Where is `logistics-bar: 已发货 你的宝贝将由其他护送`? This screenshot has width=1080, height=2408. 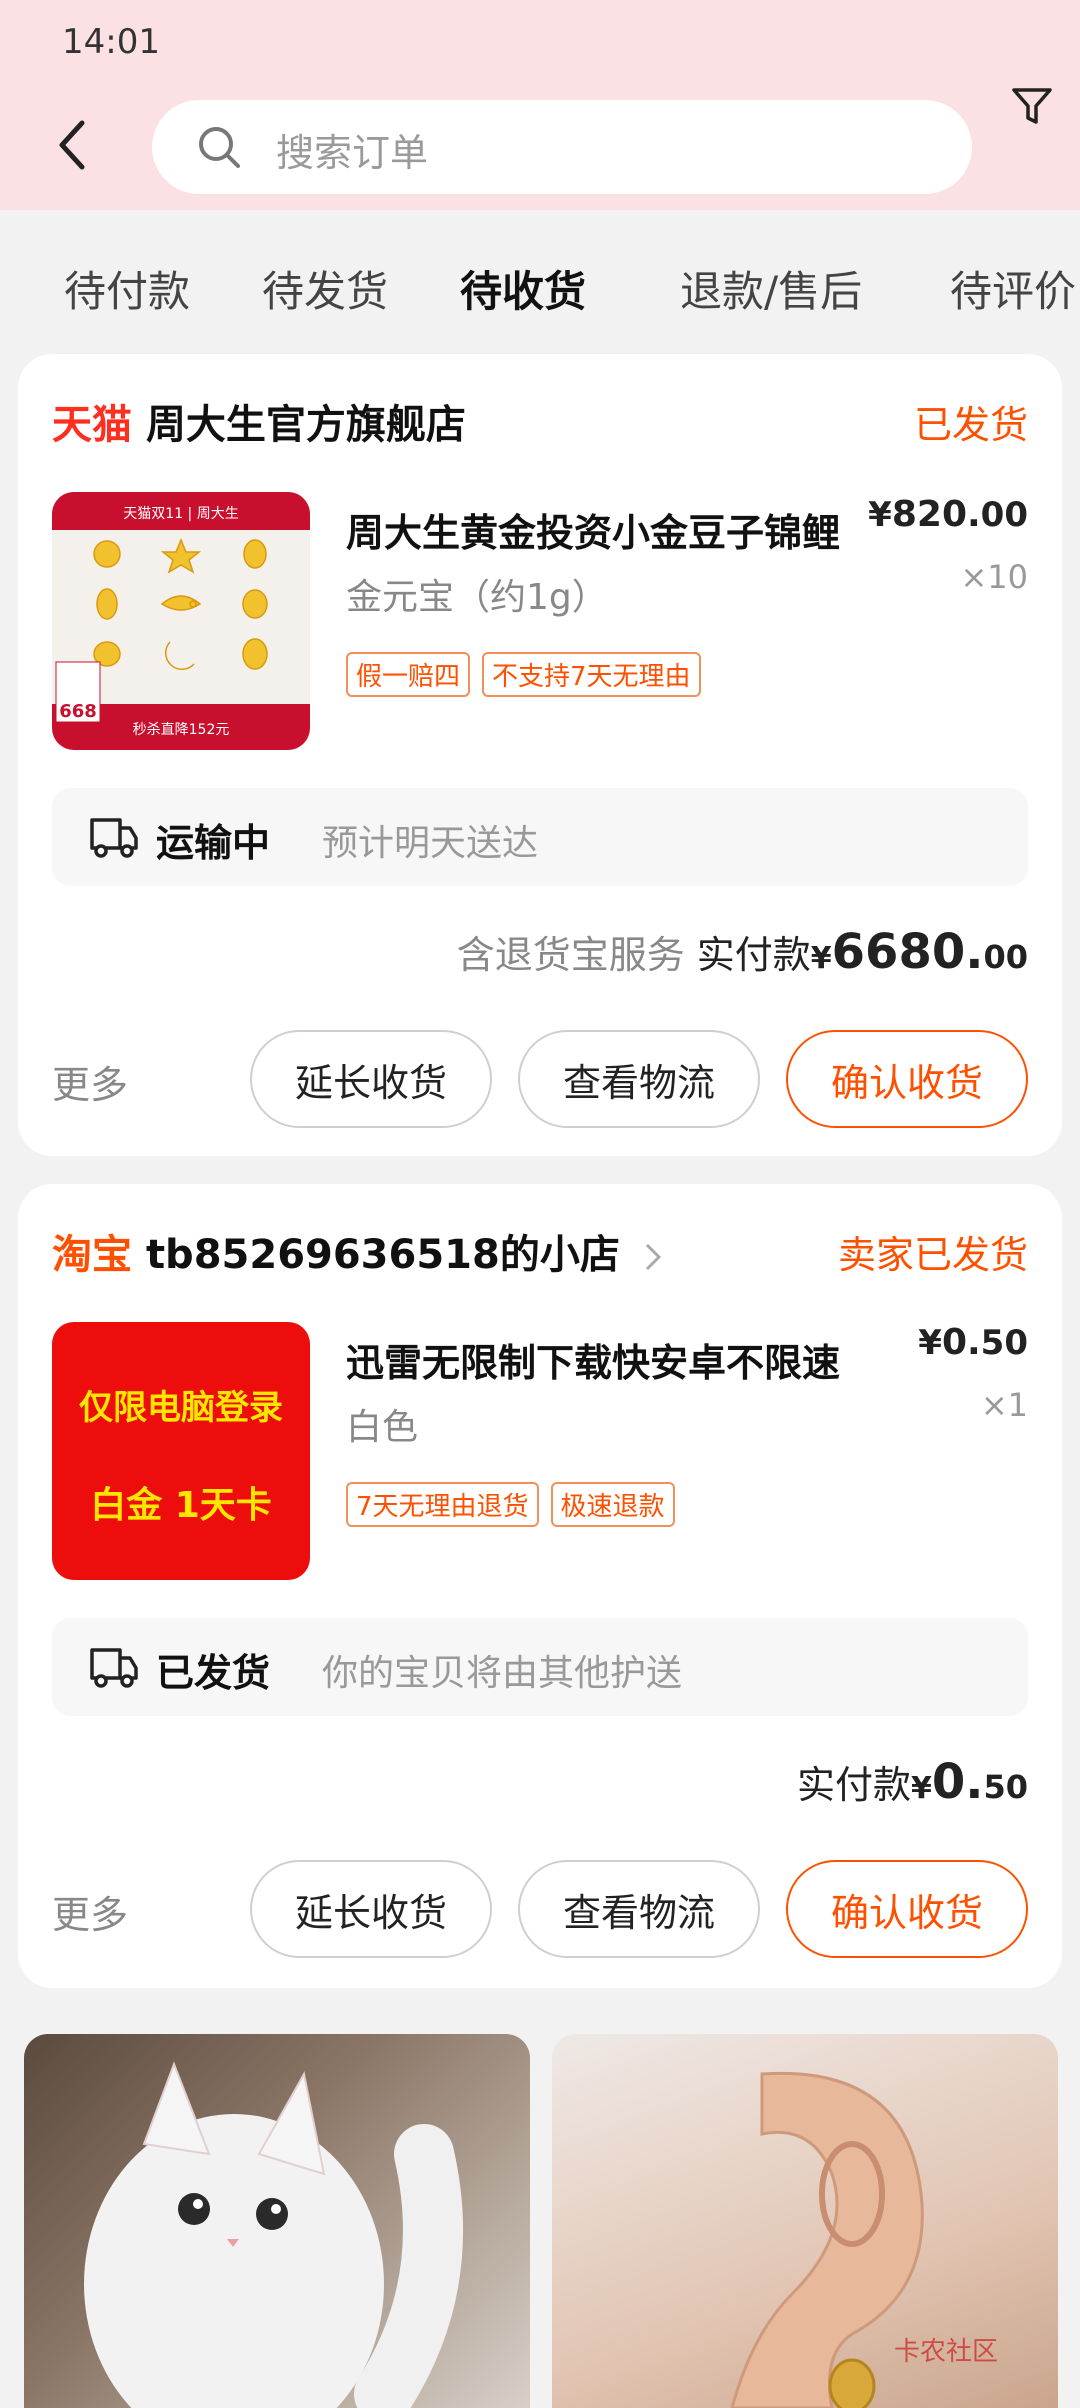
logistics-bar: 已发货 你的宝贝将由其他护送 is located at coordinates (540, 1667).